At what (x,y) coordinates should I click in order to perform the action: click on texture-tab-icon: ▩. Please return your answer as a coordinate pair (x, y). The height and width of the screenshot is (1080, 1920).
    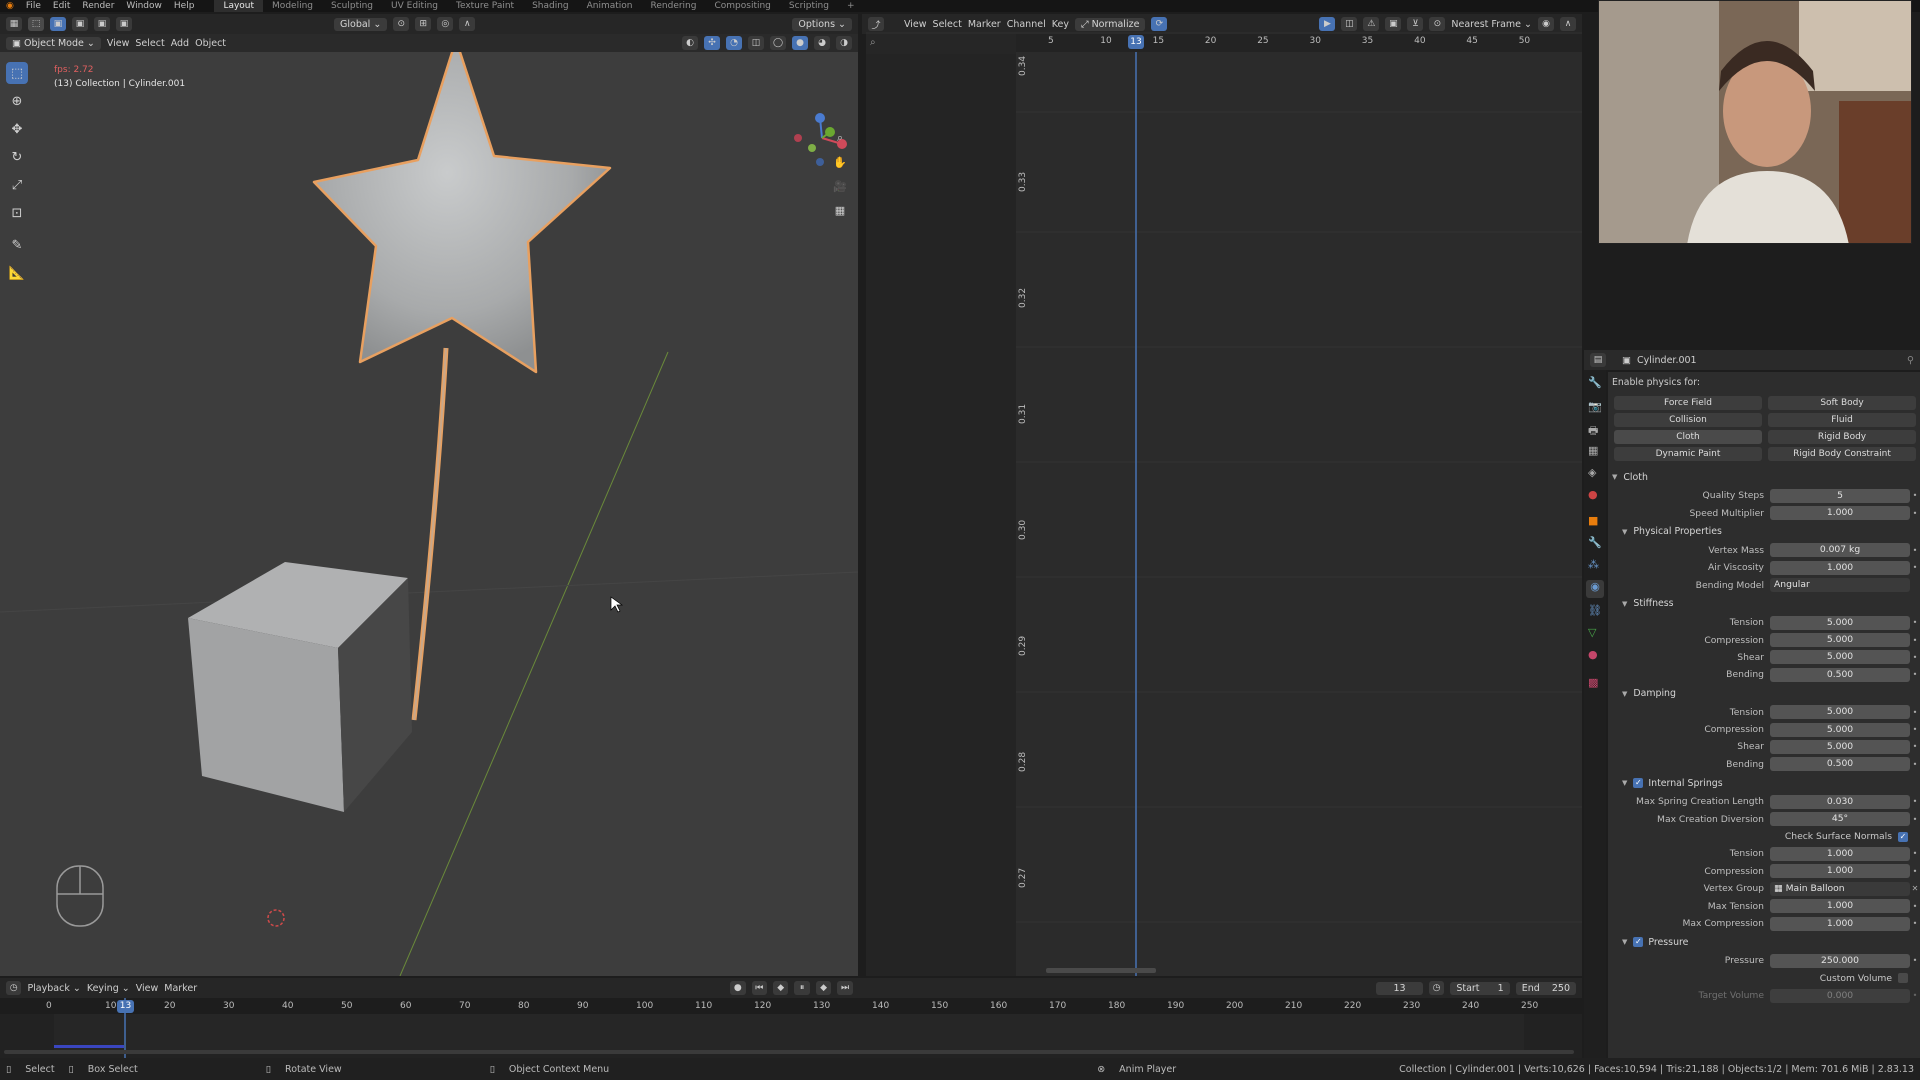
    Looking at the image, I should click on (1593, 682).